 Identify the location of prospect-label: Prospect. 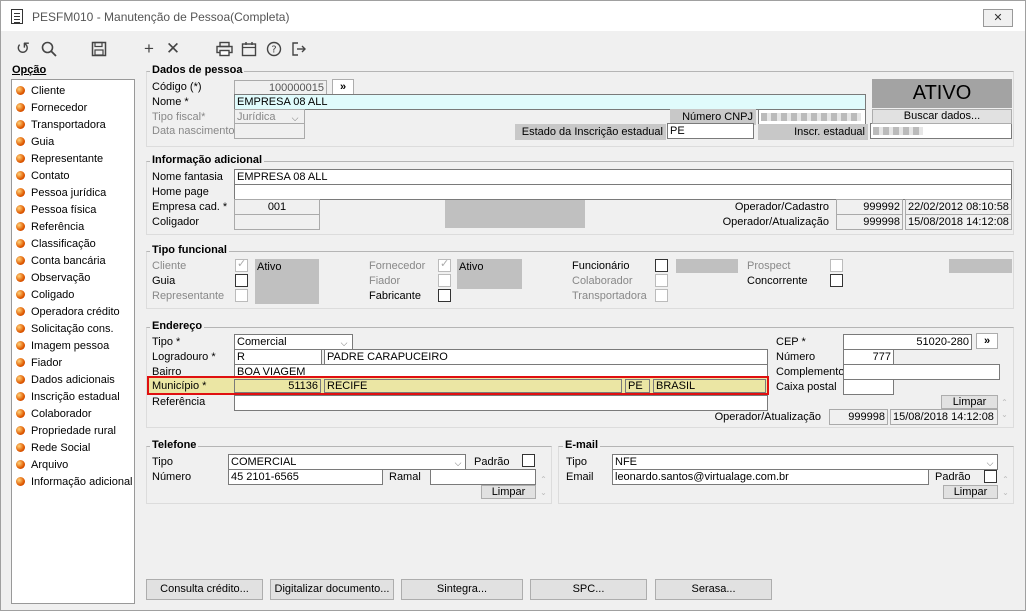
(769, 266).